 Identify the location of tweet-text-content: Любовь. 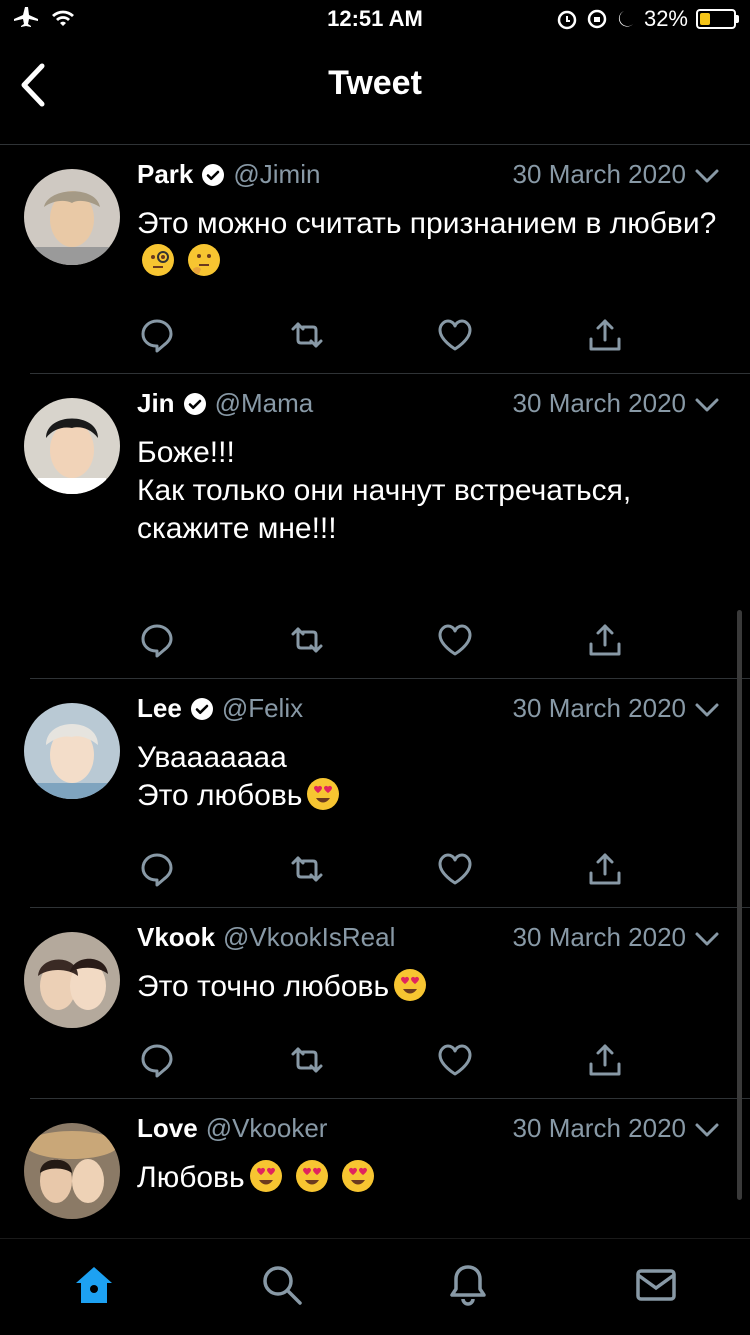
(191, 1177).